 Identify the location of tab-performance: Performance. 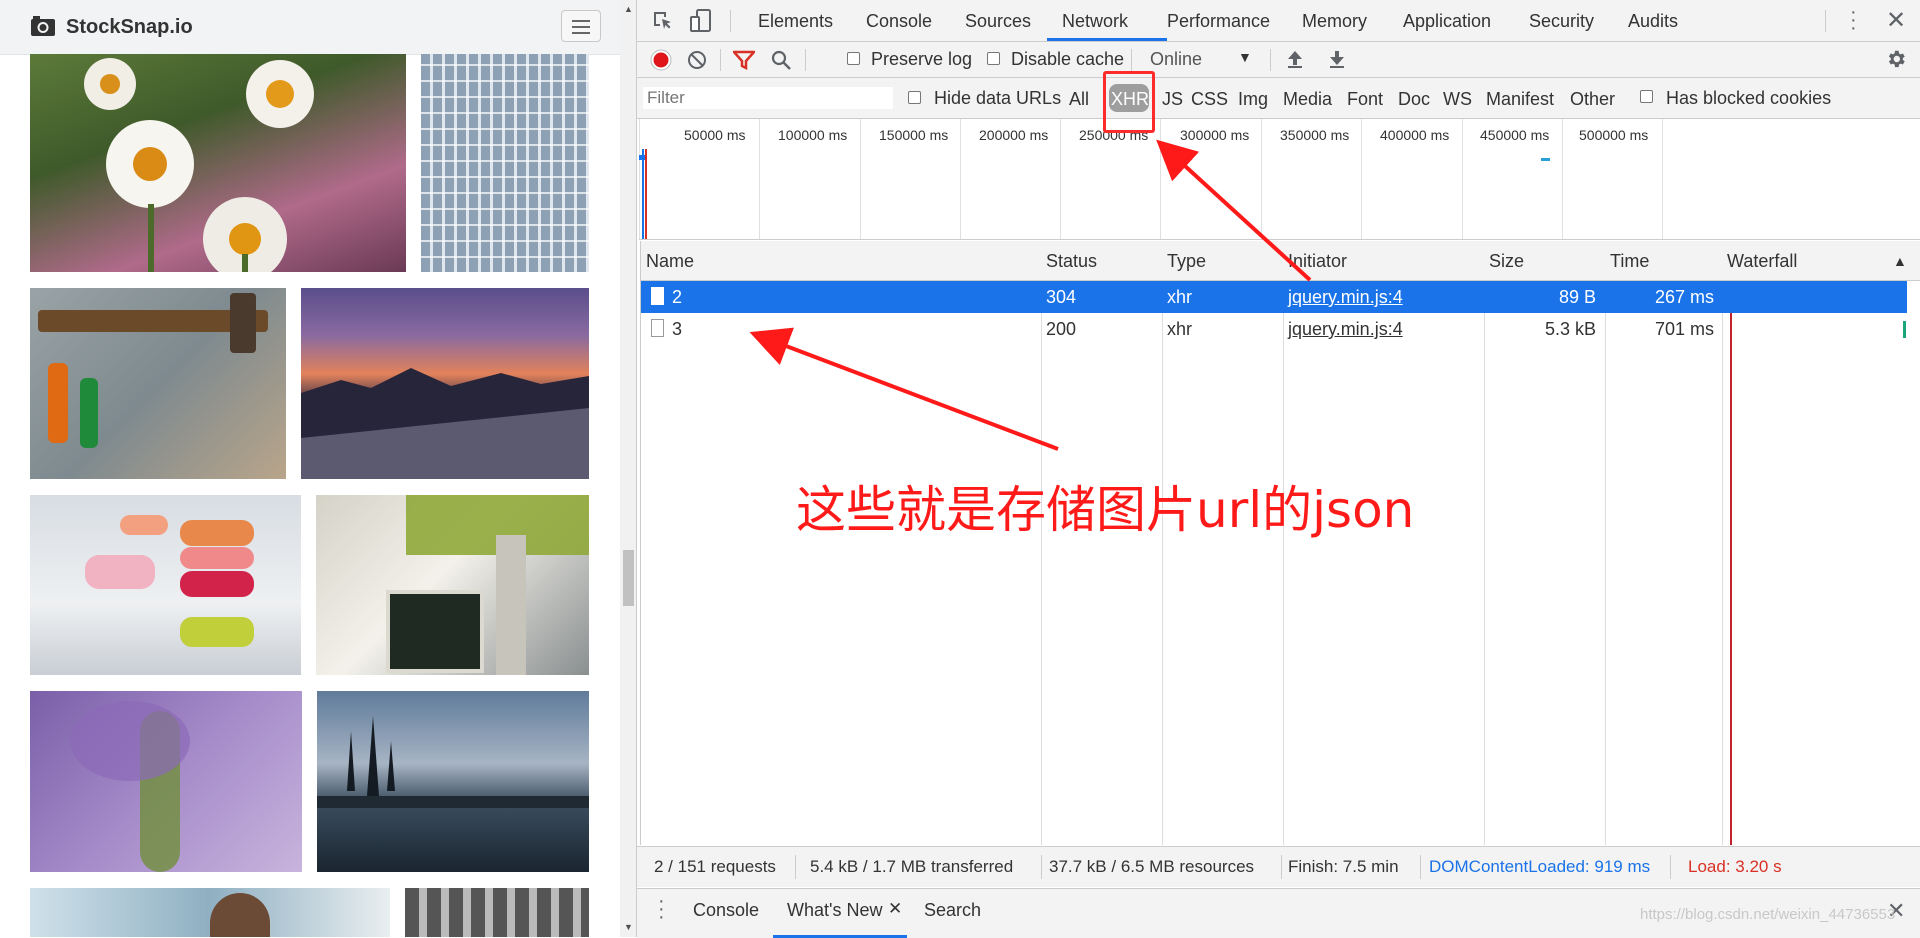
(1218, 21).